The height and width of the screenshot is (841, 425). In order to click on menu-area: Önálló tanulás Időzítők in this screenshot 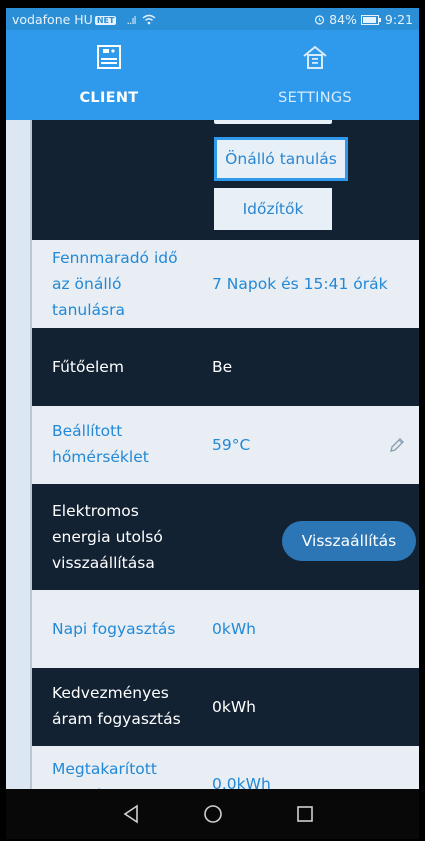, I will do `click(225, 175)`.